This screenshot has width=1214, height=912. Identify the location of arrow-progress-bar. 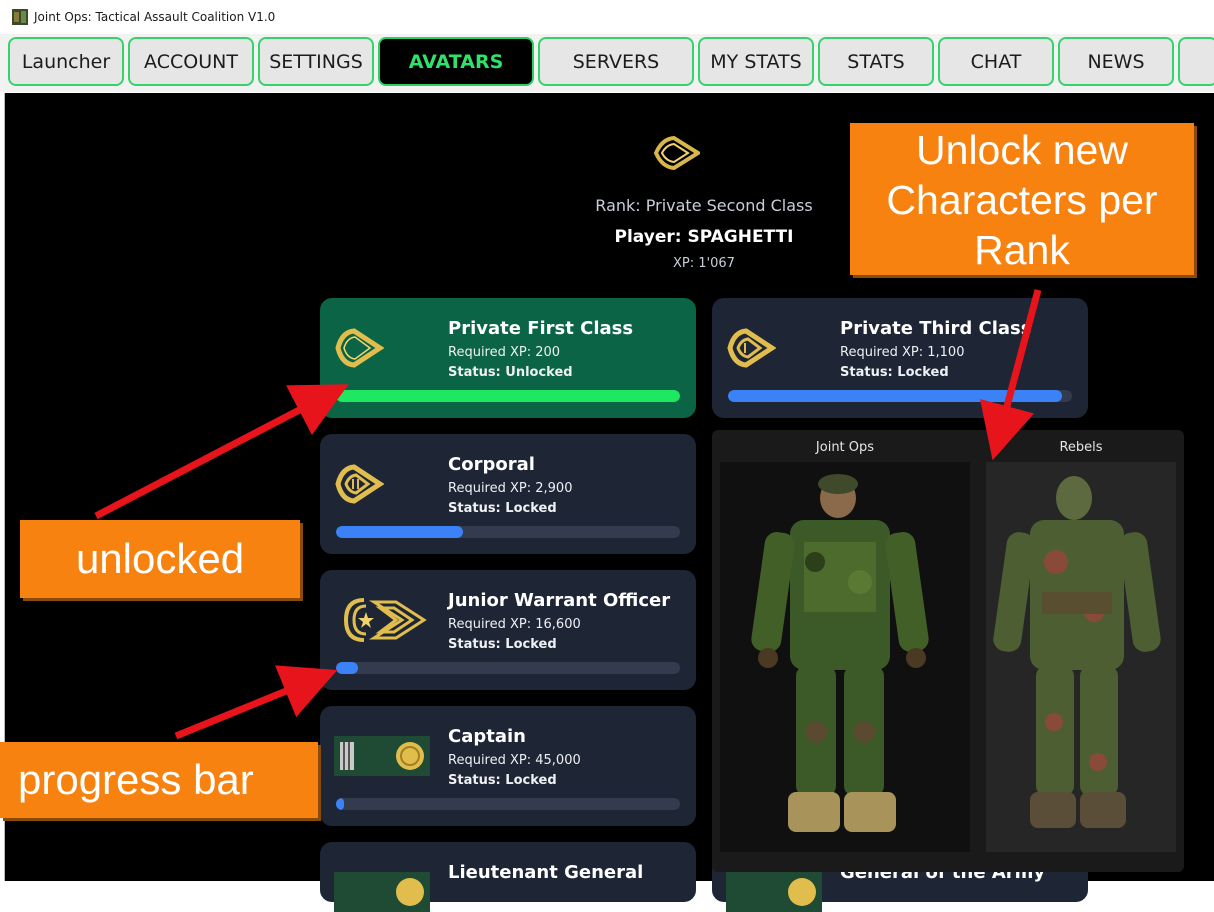
(256, 702).